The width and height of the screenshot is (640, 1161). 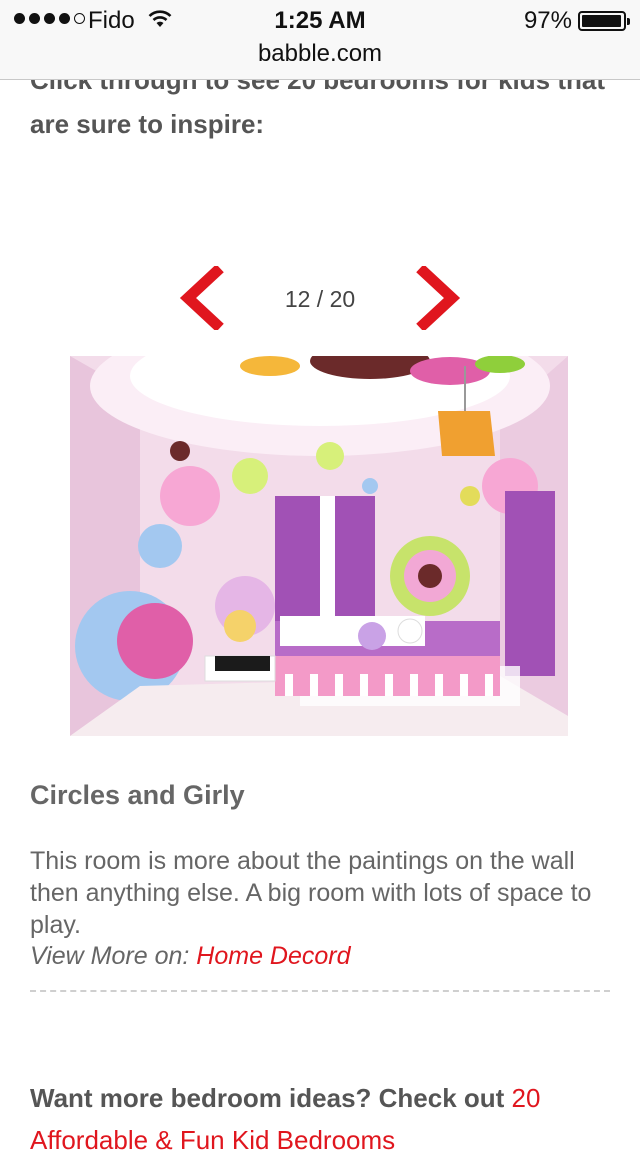 I want to click on more-ideas-prefix: Want more bedroom ideas? Check out, so click(x=271, y=1098).